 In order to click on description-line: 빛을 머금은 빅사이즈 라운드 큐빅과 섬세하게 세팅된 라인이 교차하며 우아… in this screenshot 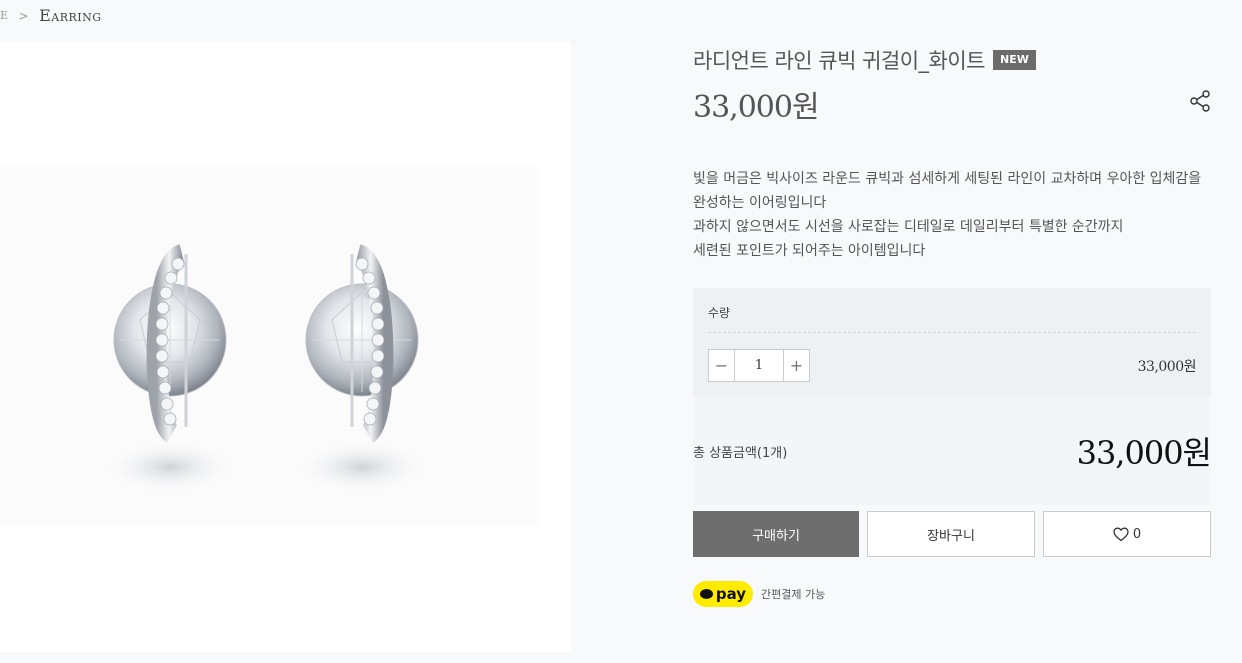, I will do `click(947, 179)`.